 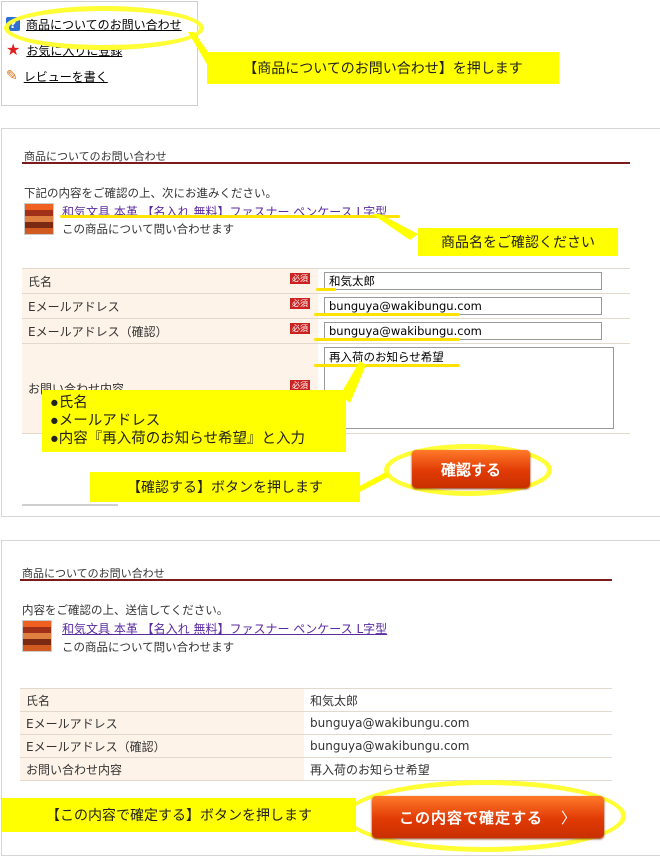 I want to click on callout-line: ●メールアドレス, so click(x=105, y=421).